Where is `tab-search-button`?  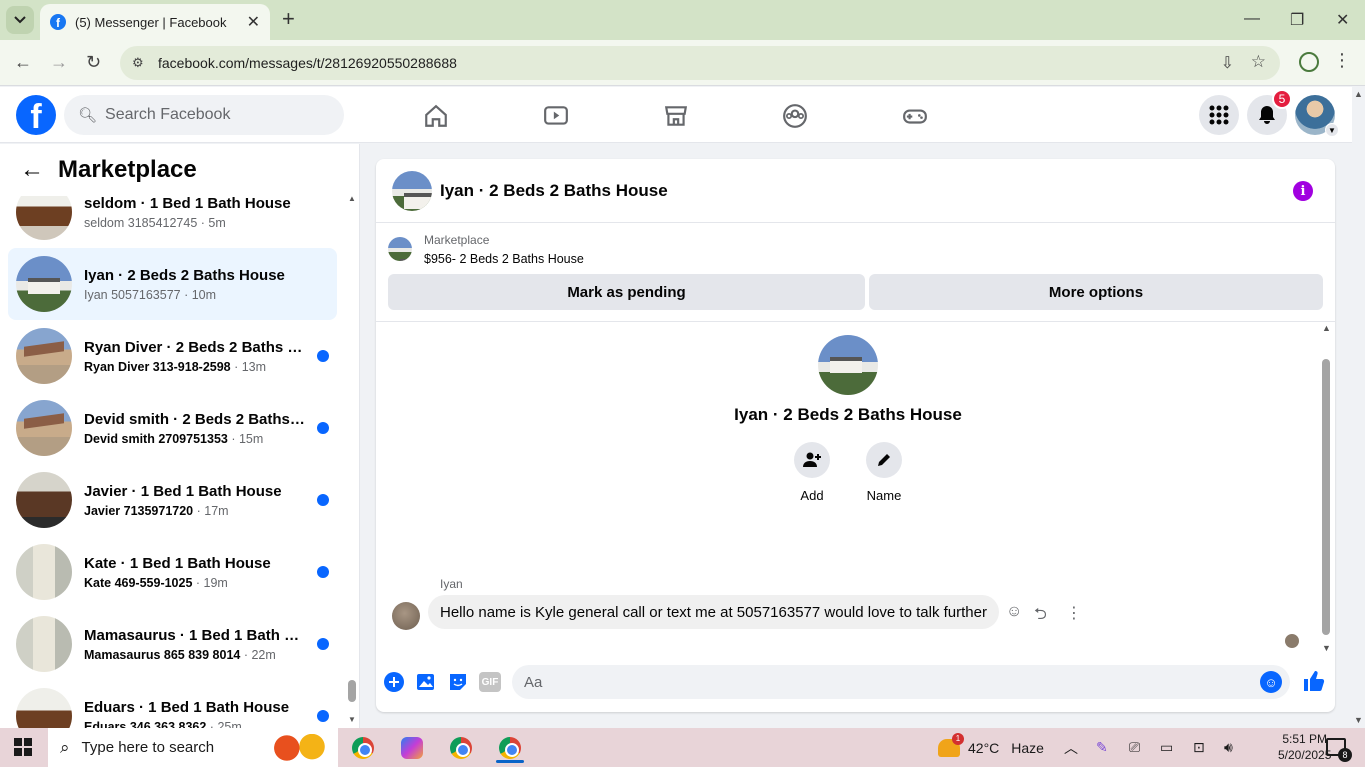 tab-search-button is located at coordinates (20, 20).